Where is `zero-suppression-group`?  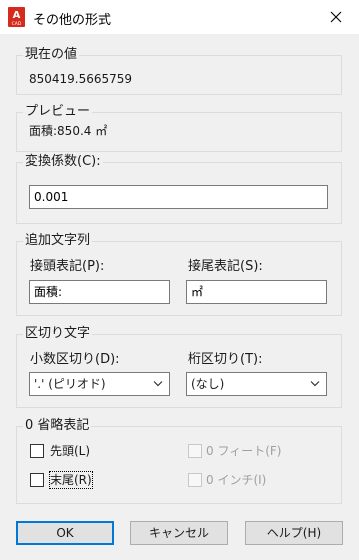
zero-suppression-group is located at coordinates (179, 465).